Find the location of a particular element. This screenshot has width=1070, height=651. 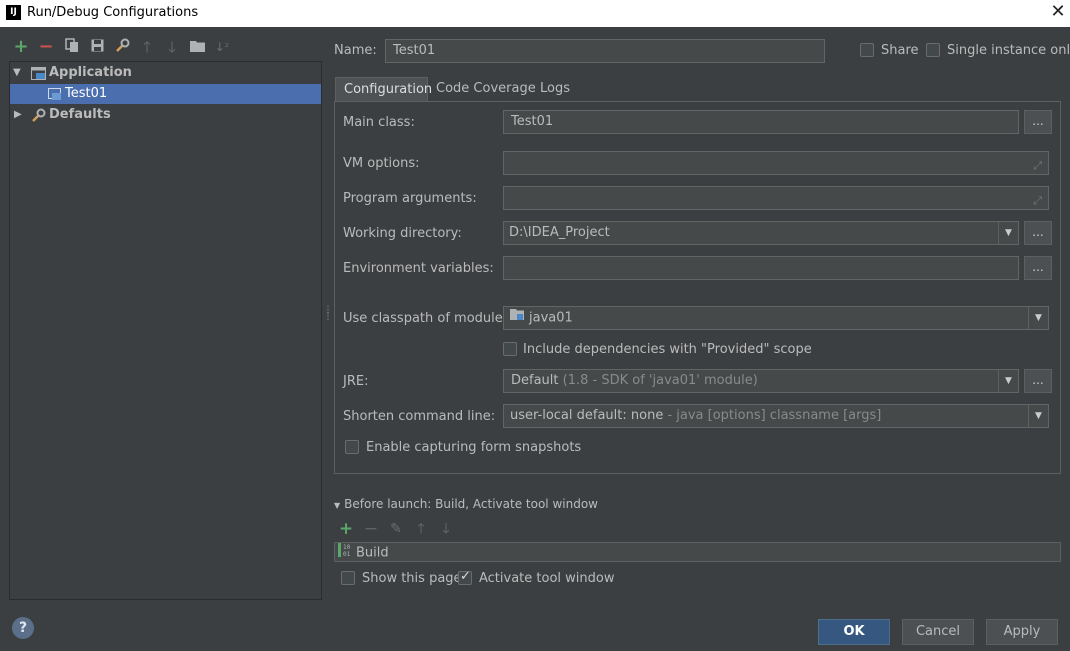

name-label: Name: is located at coordinates (355, 50).